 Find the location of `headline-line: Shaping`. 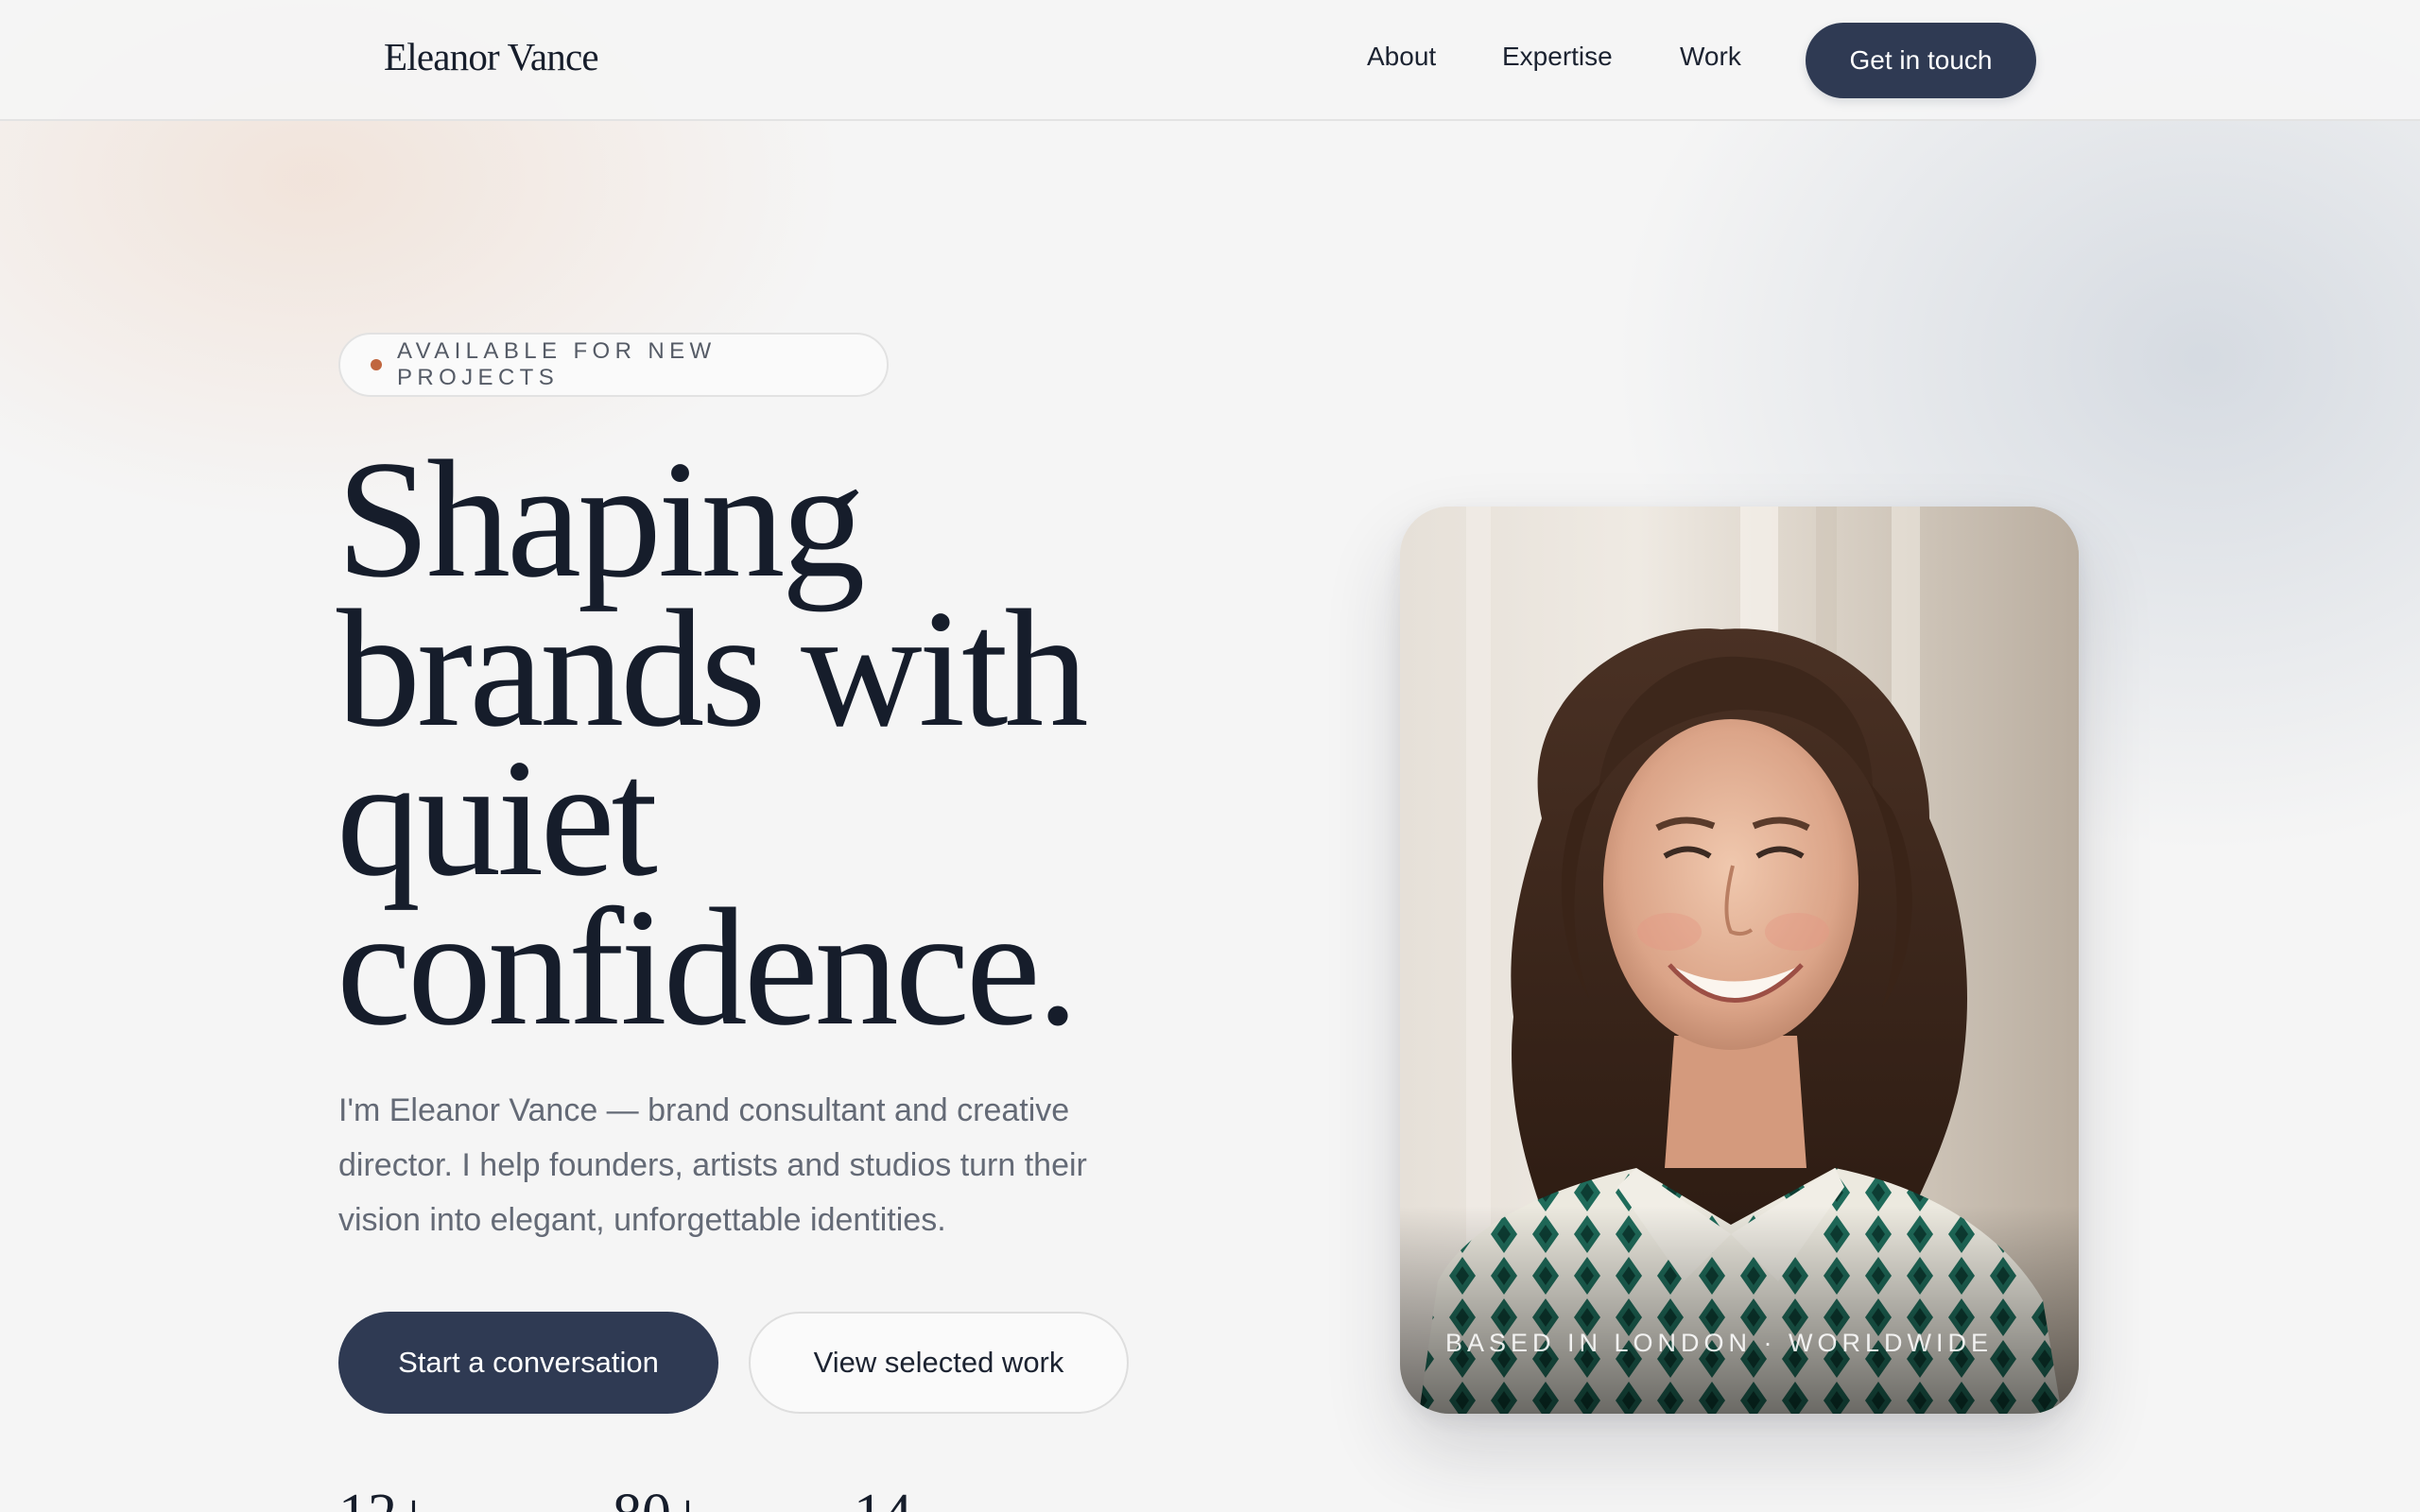

headline-line: Shaping is located at coordinates (601, 518).